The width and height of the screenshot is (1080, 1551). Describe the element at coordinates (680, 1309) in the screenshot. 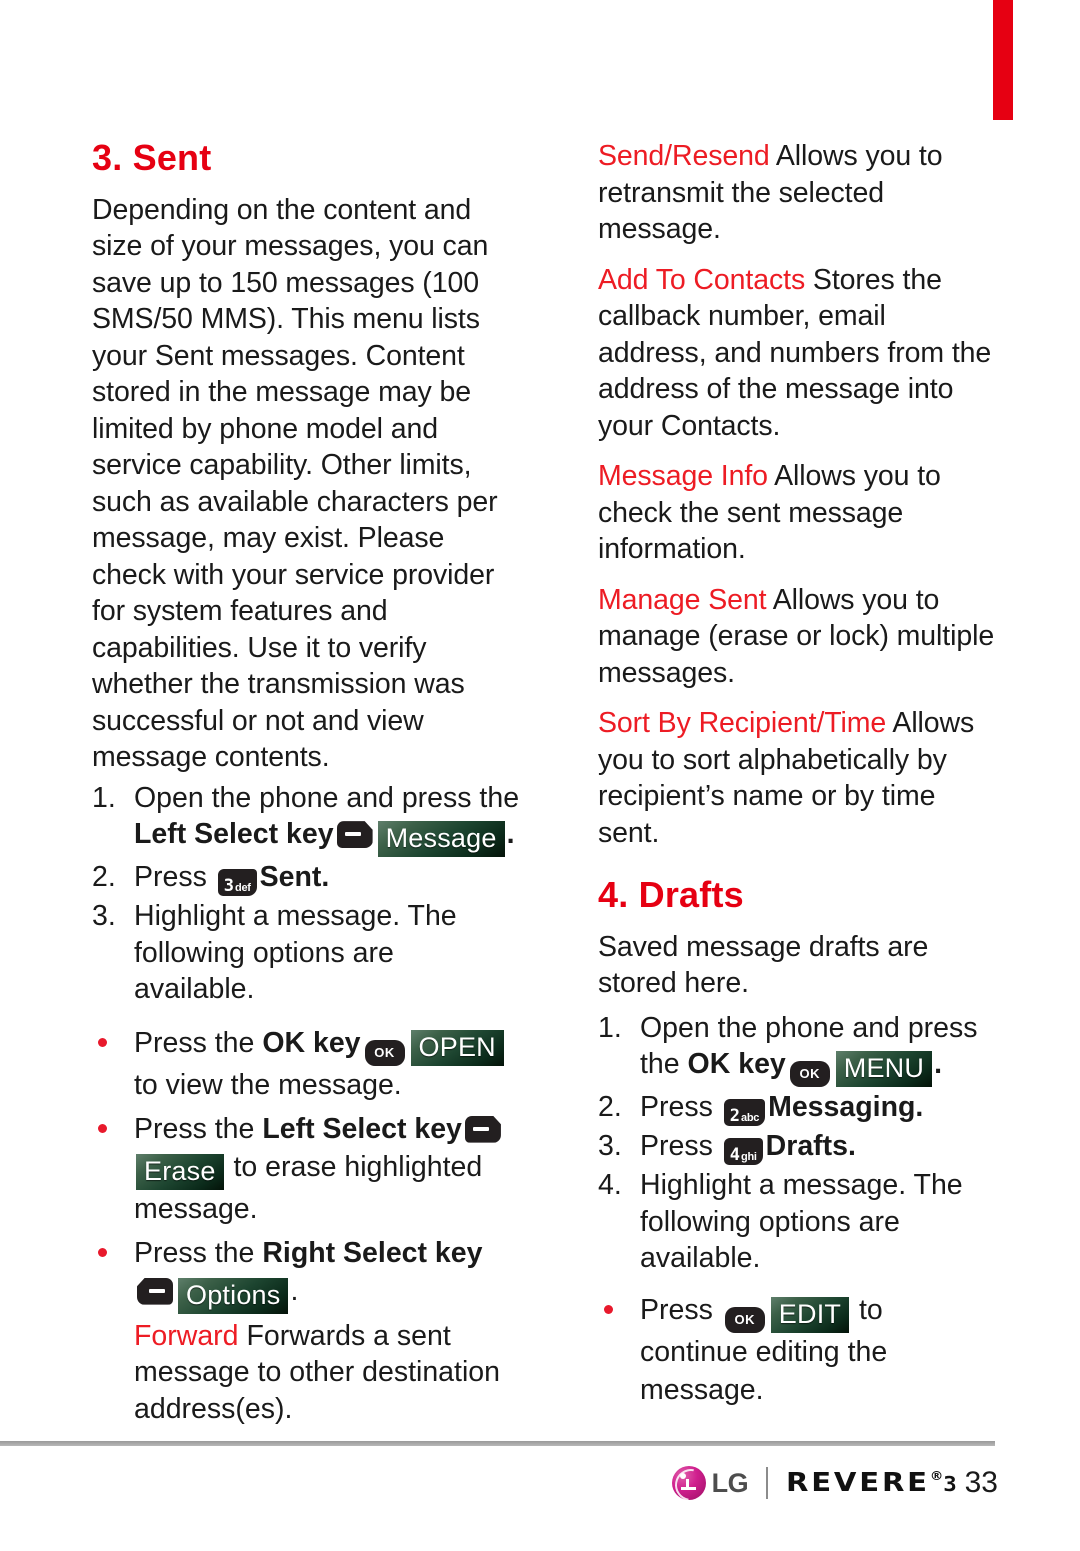

I see `bullet-text: Press` at that location.